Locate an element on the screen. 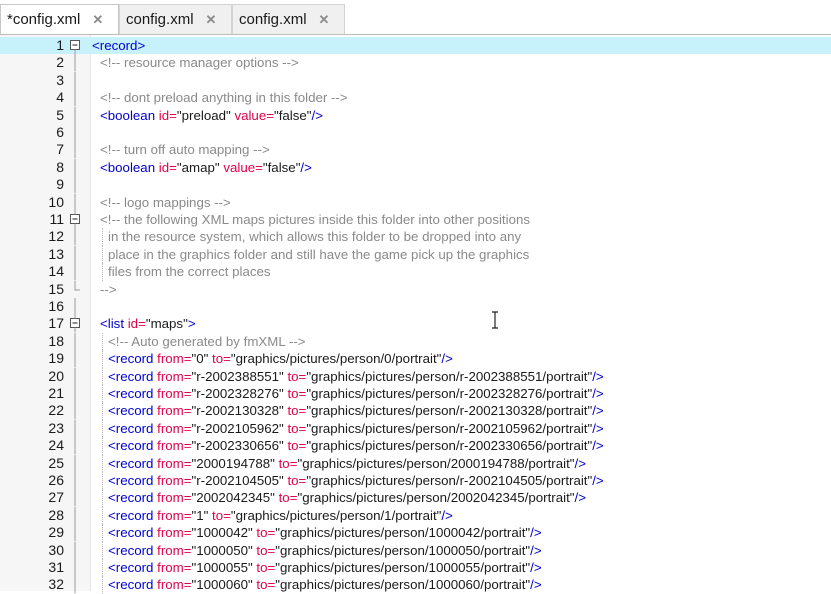 The width and height of the screenshot is (831, 594). tab-config-2: config.xml ✕ is located at coordinates (175, 19).